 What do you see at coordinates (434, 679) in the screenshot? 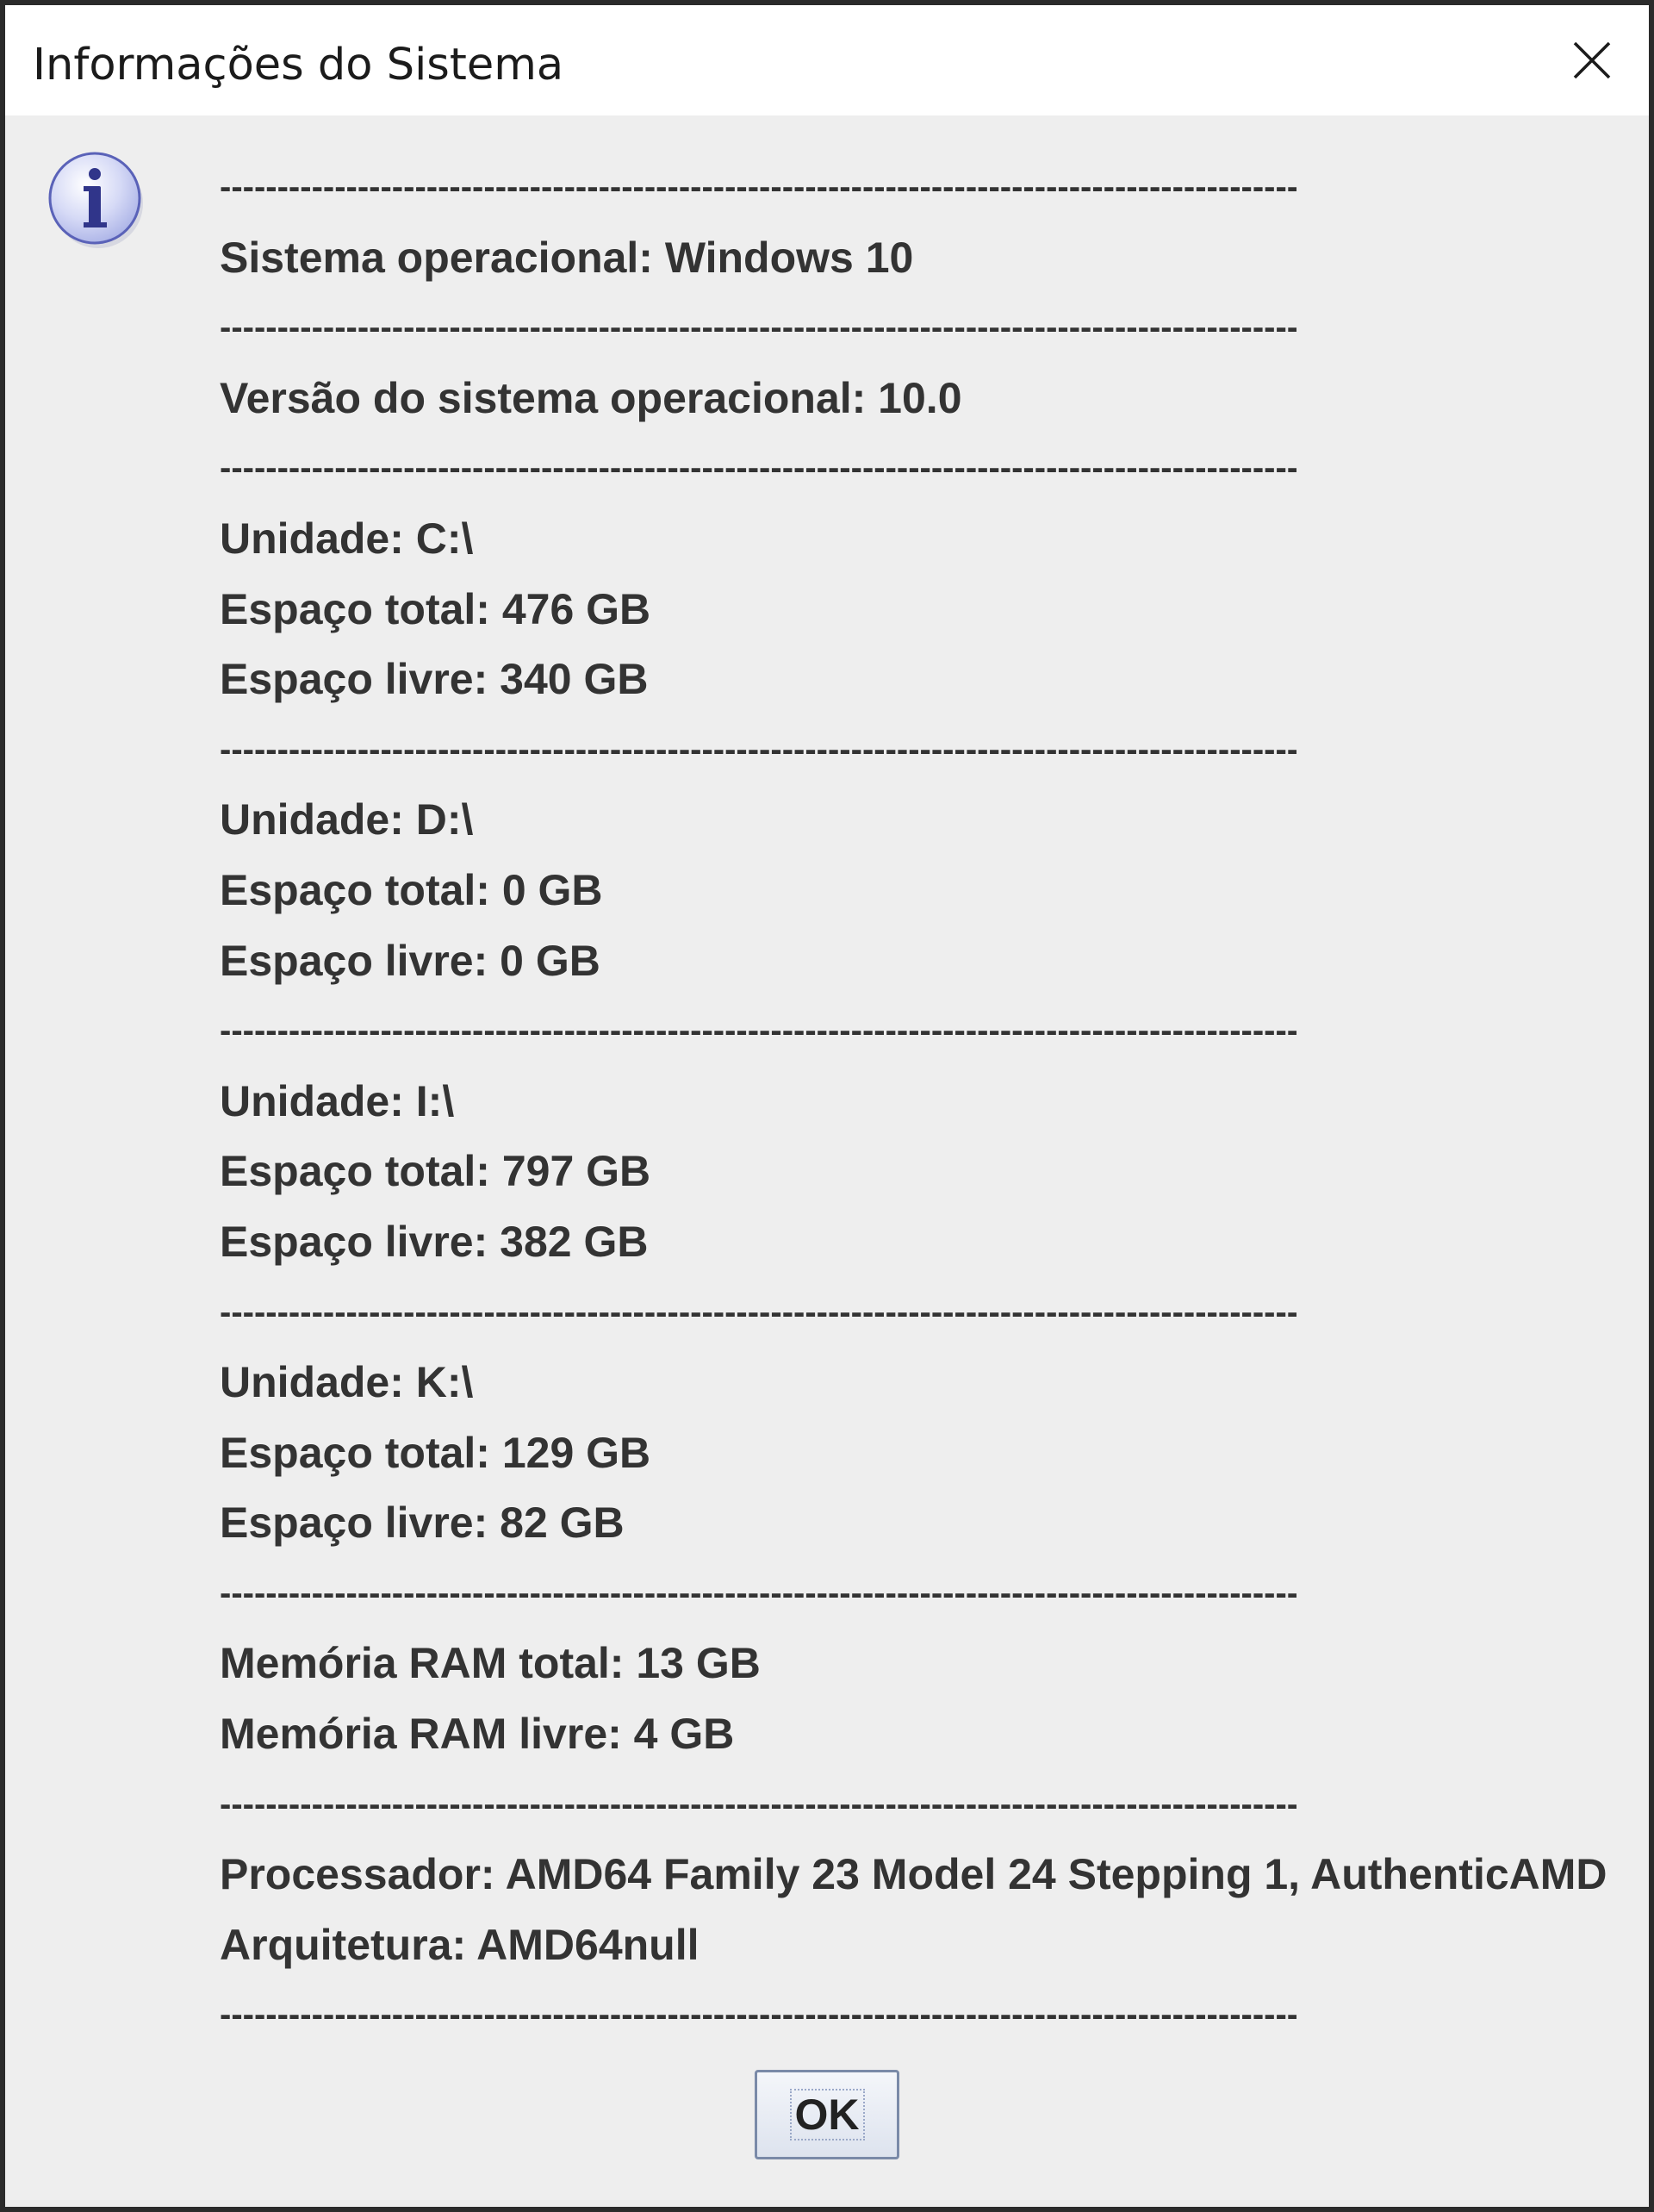
I see `drive-c-free: Espaço livre: 340 GB` at bounding box center [434, 679].